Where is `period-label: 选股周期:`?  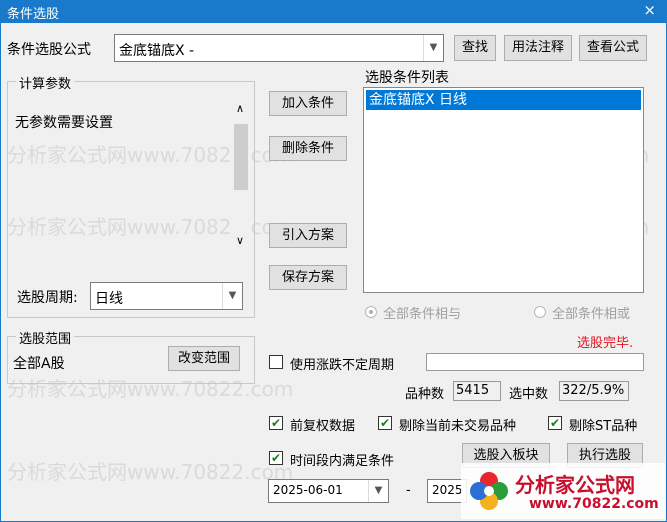
period-label: 选股周期: is located at coordinates (47, 298).